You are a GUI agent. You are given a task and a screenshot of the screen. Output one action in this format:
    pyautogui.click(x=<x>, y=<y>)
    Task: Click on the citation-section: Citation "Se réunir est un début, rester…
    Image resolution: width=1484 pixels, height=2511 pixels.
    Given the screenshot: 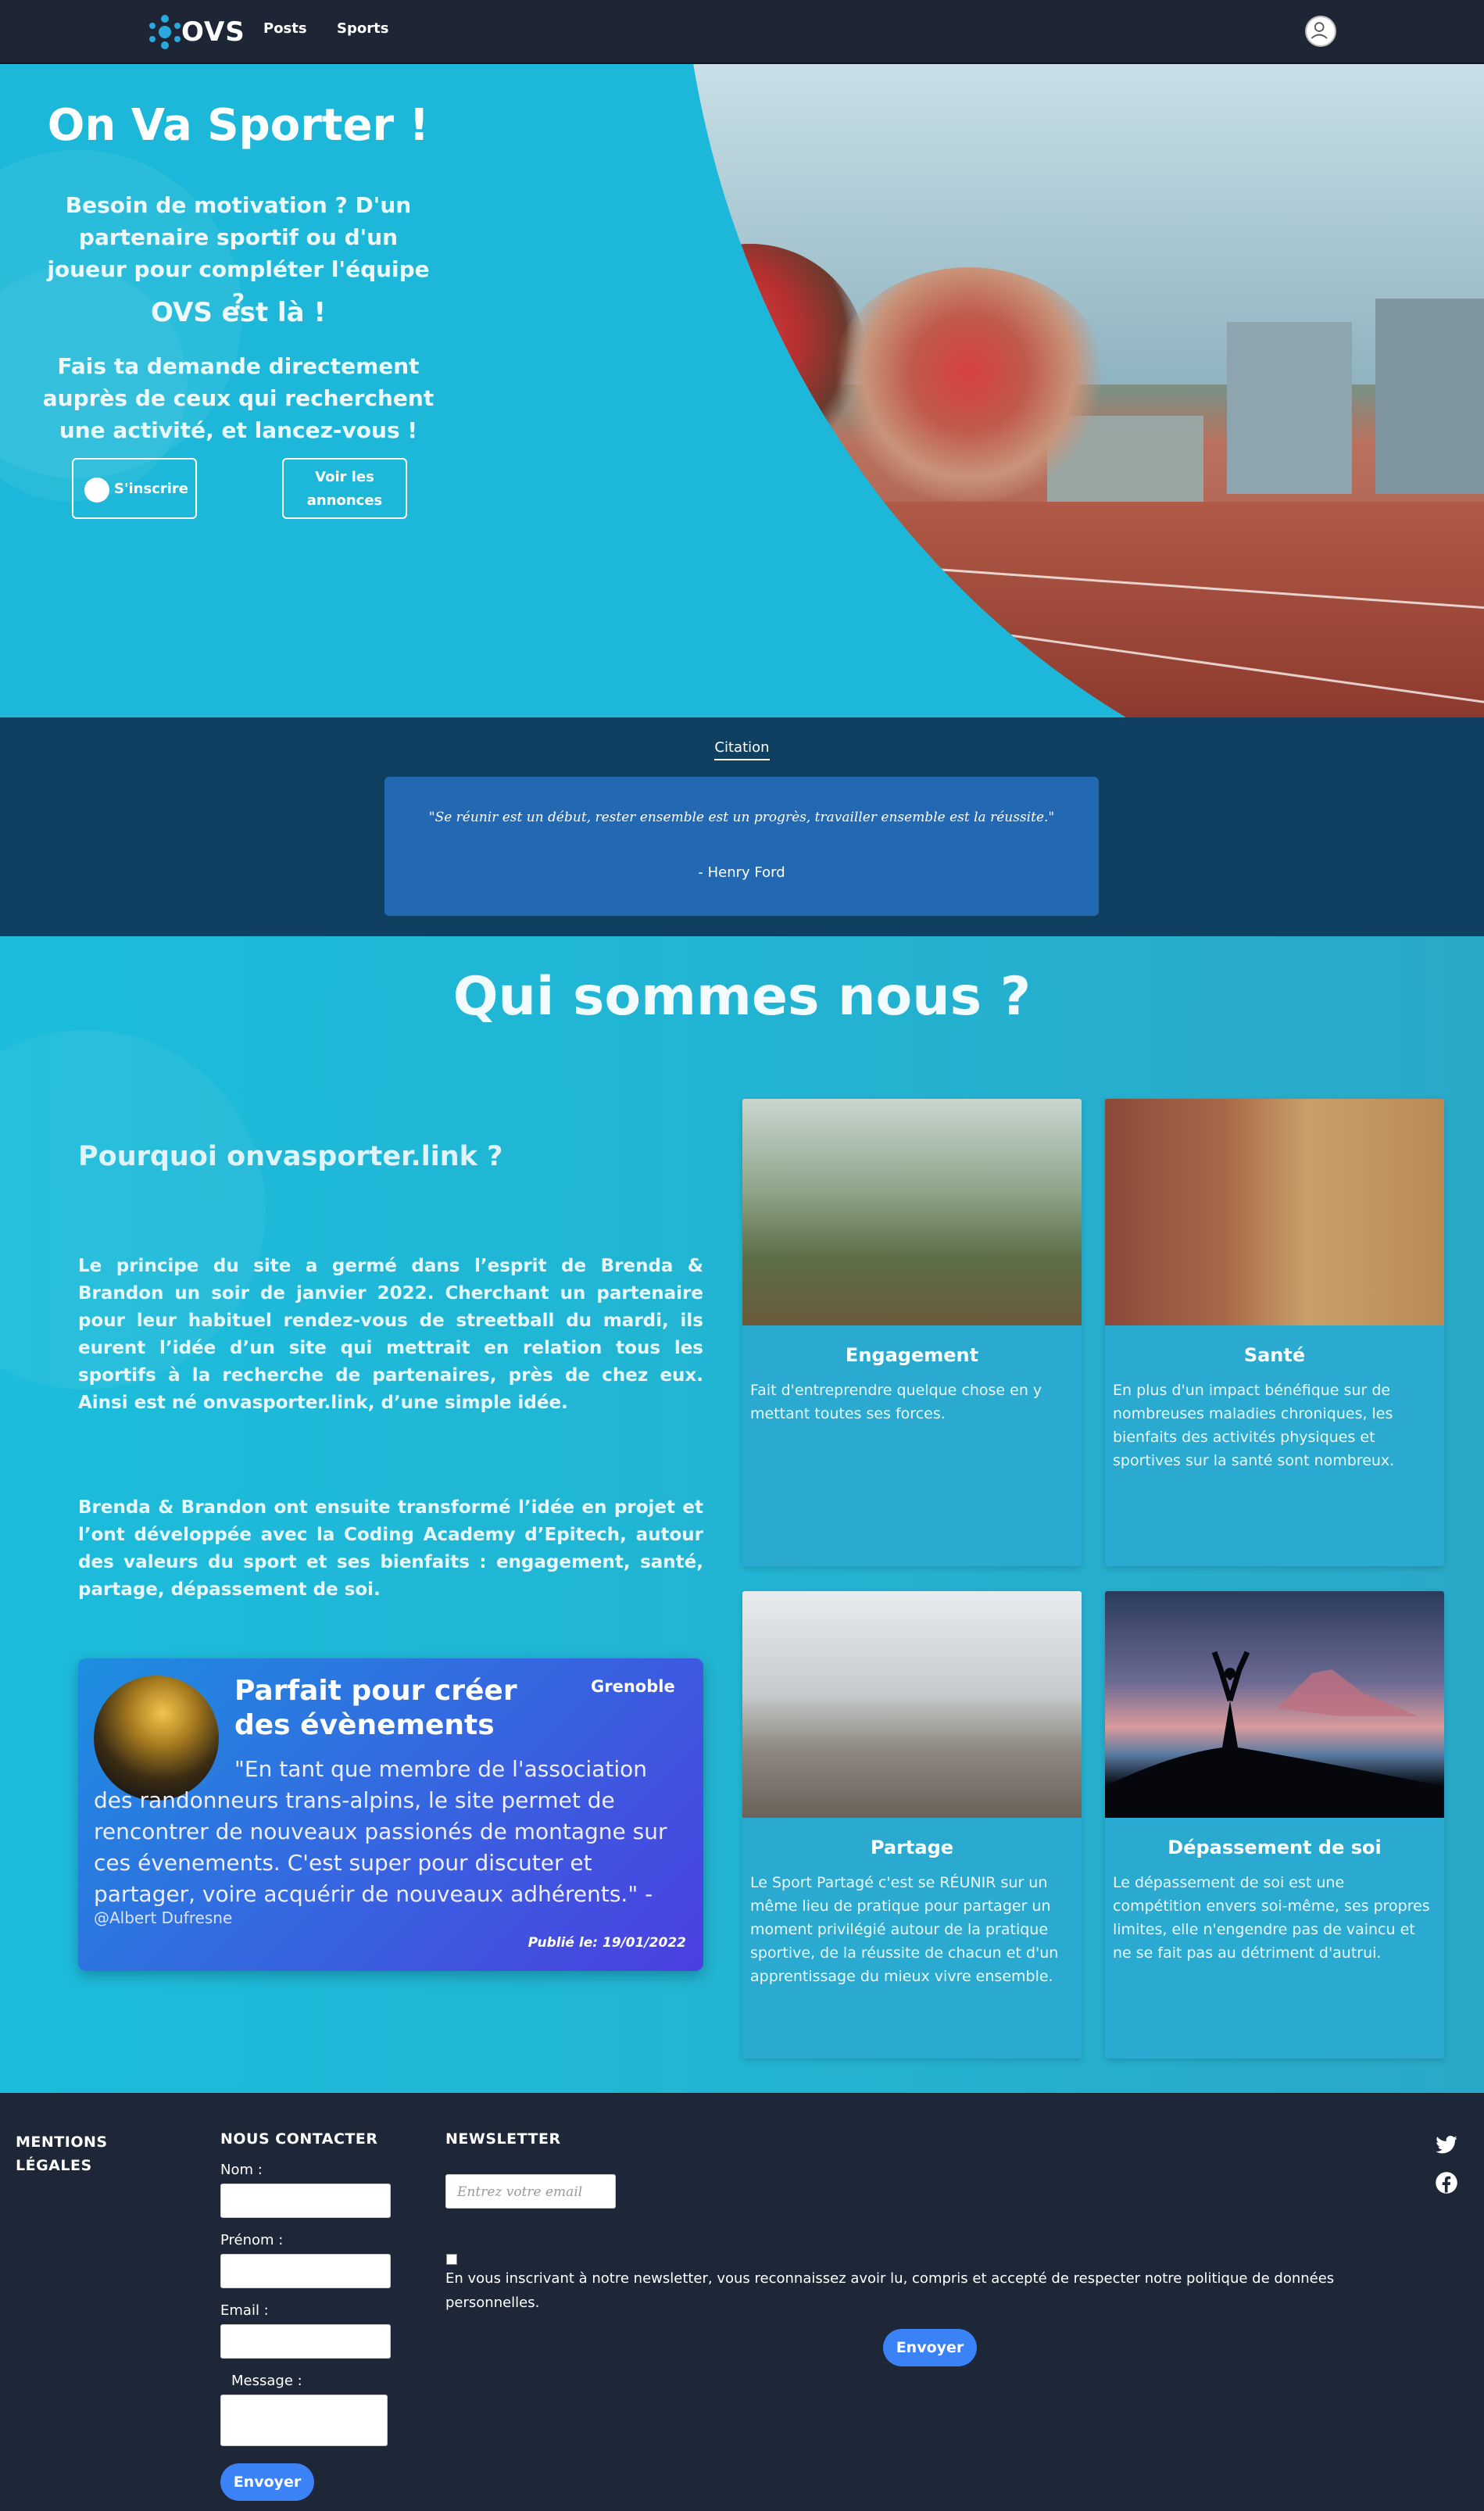 What is the action you would take?
    pyautogui.click(x=742, y=826)
    